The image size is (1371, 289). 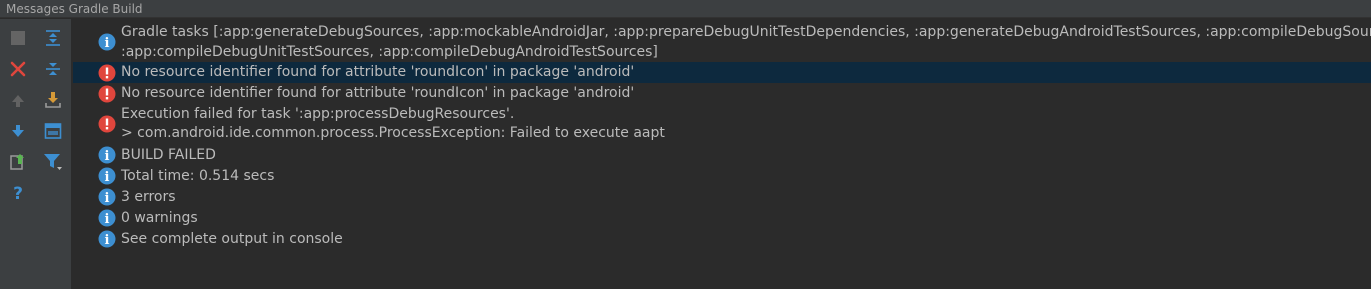 I want to click on message-text: BUILD FAILED, so click(x=168, y=155).